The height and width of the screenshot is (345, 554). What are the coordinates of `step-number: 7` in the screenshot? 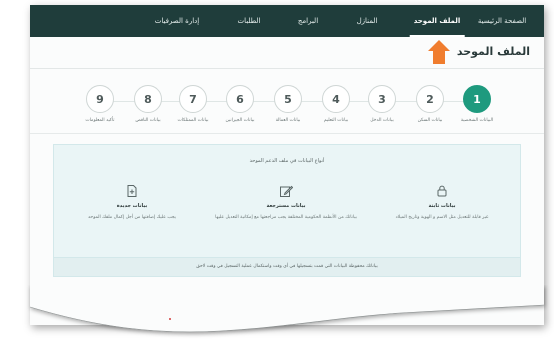 It's located at (193, 99).